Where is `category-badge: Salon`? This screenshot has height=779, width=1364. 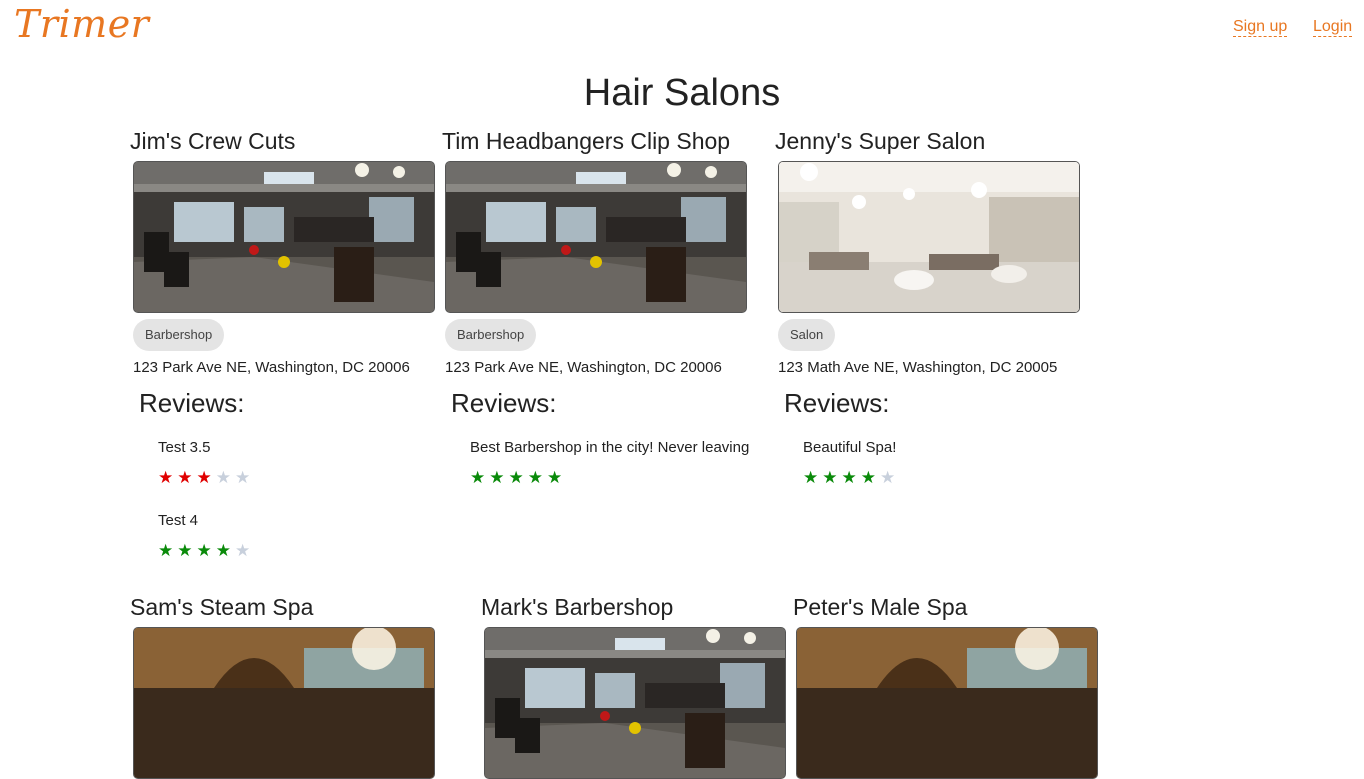 category-badge: Salon is located at coordinates (807, 335).